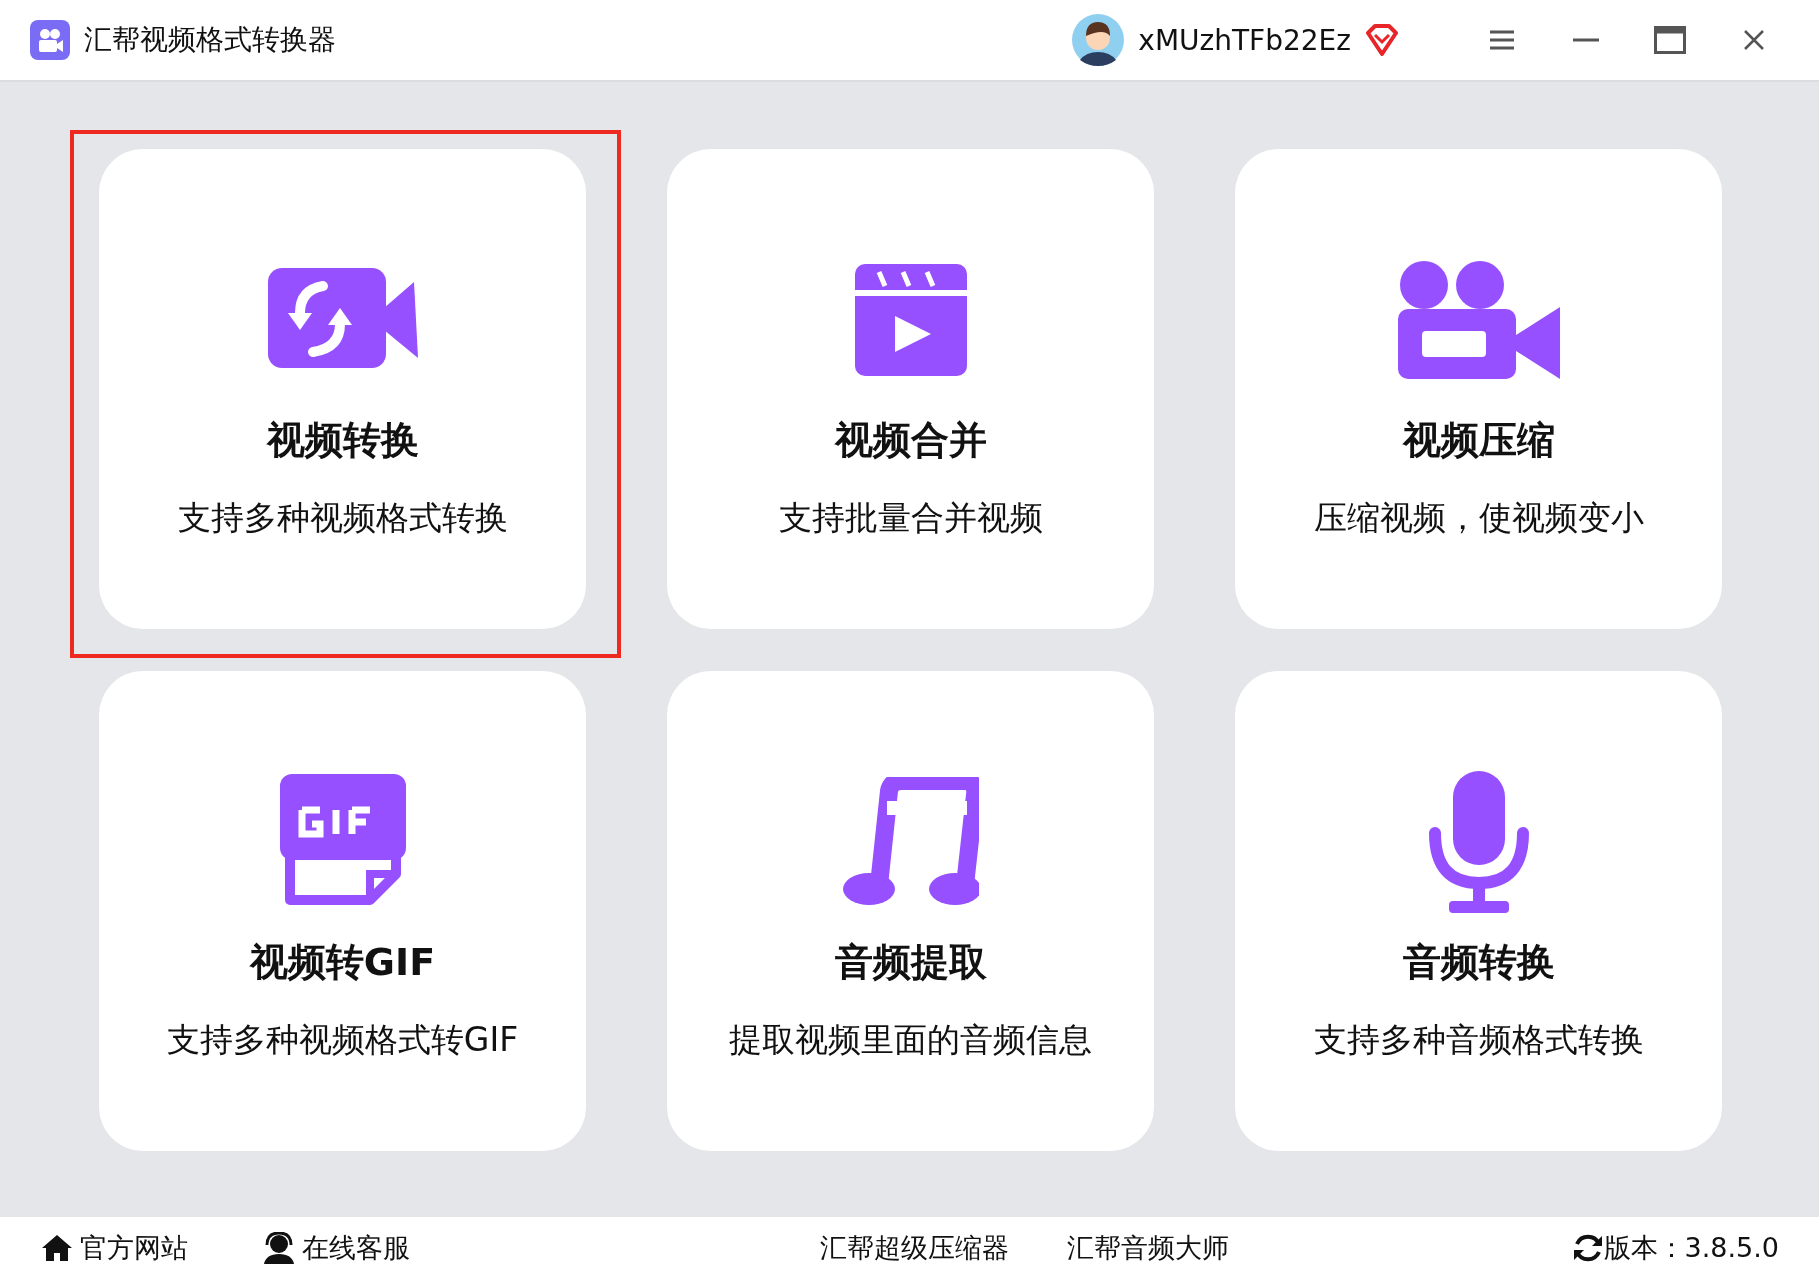  Describe the element at coordinates (1754, 40) in the screenshot. I see `close-icon` at that location.